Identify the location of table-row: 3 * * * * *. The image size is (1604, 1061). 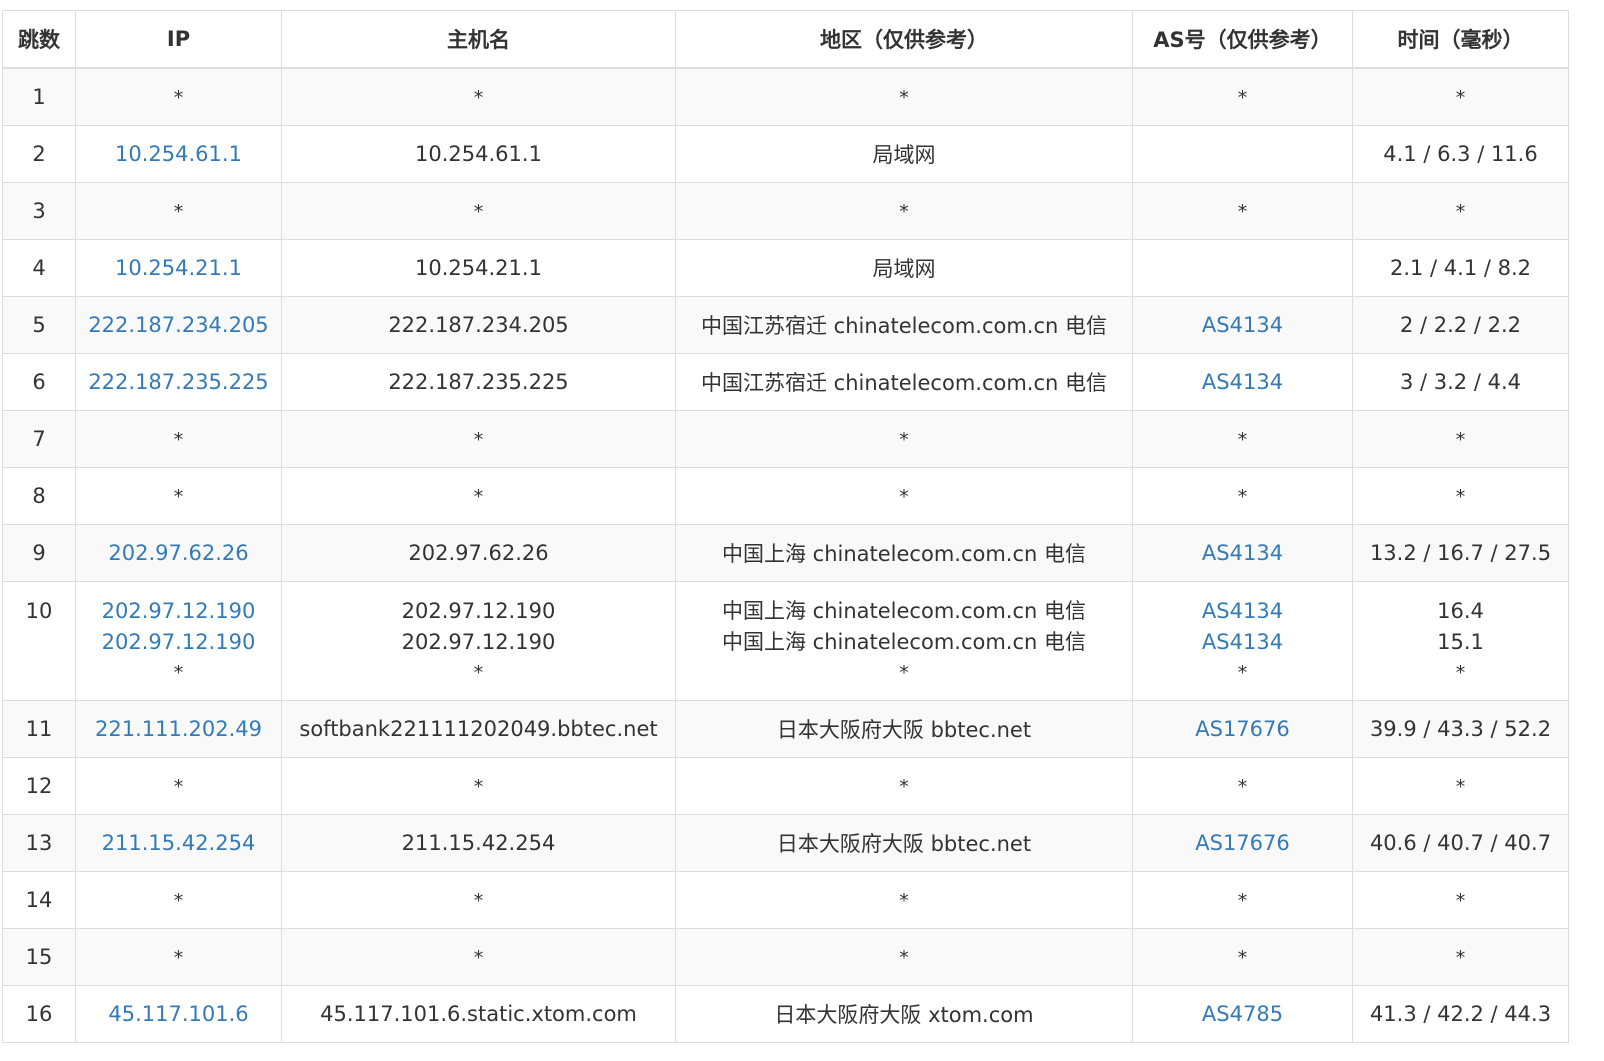
(785, 211).